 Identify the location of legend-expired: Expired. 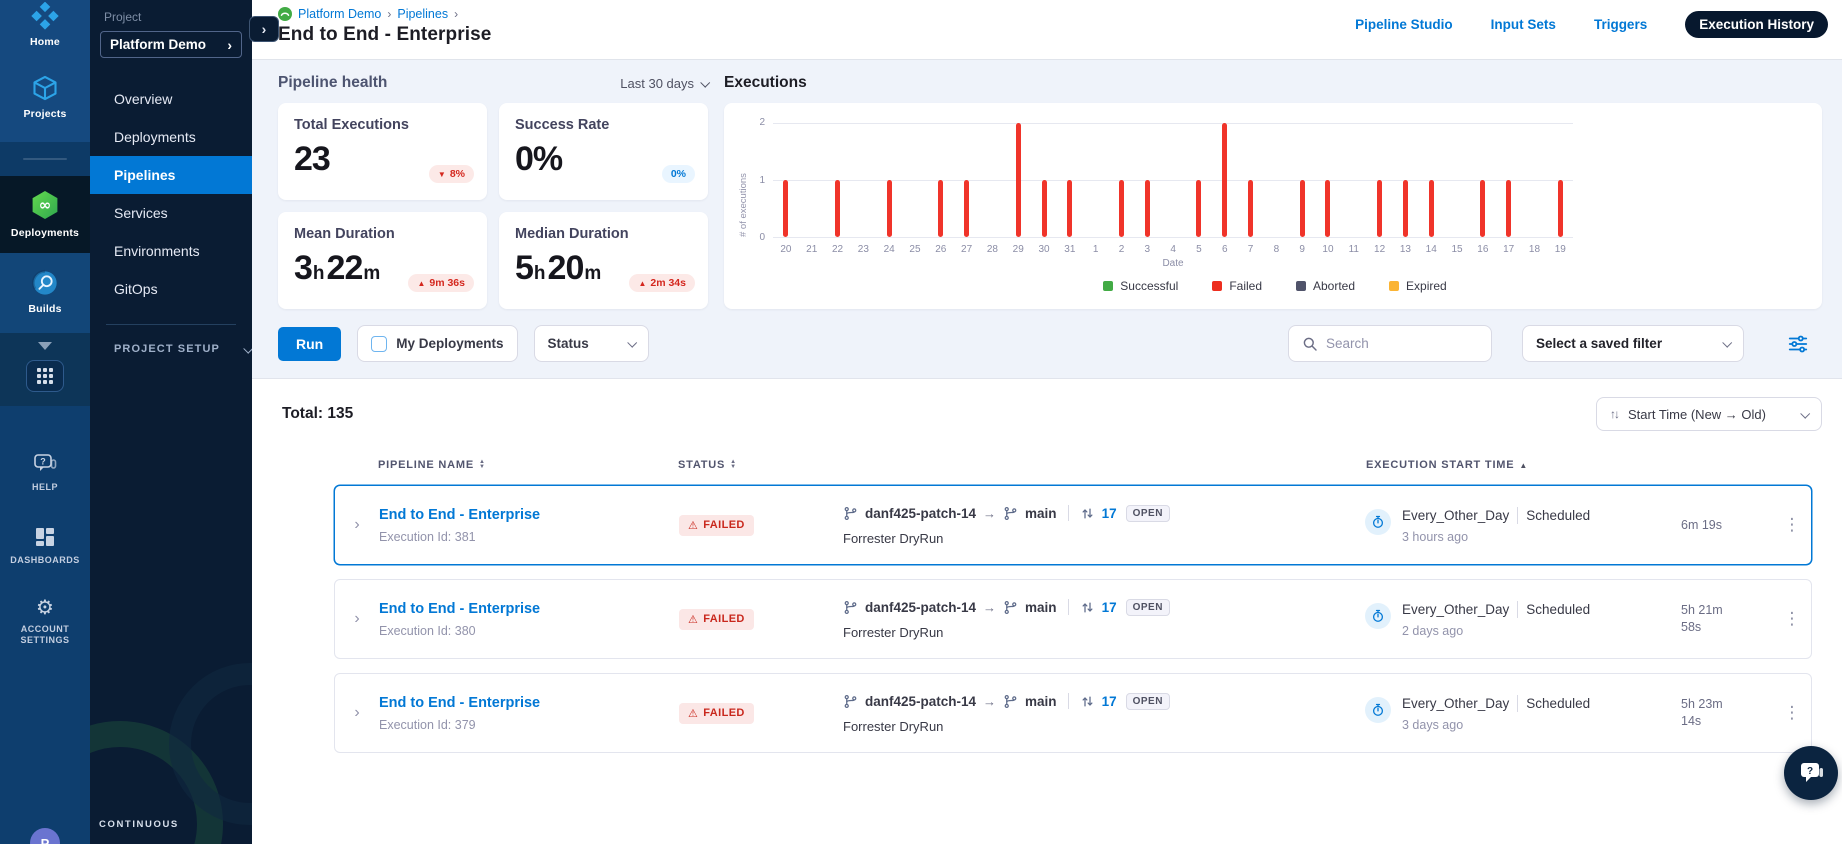
(1418, 286).